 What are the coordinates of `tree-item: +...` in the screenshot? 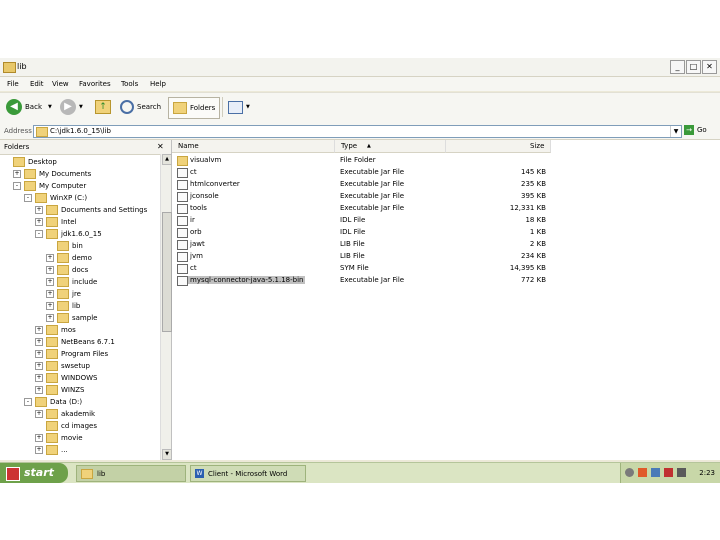 It's located at (51, 449).